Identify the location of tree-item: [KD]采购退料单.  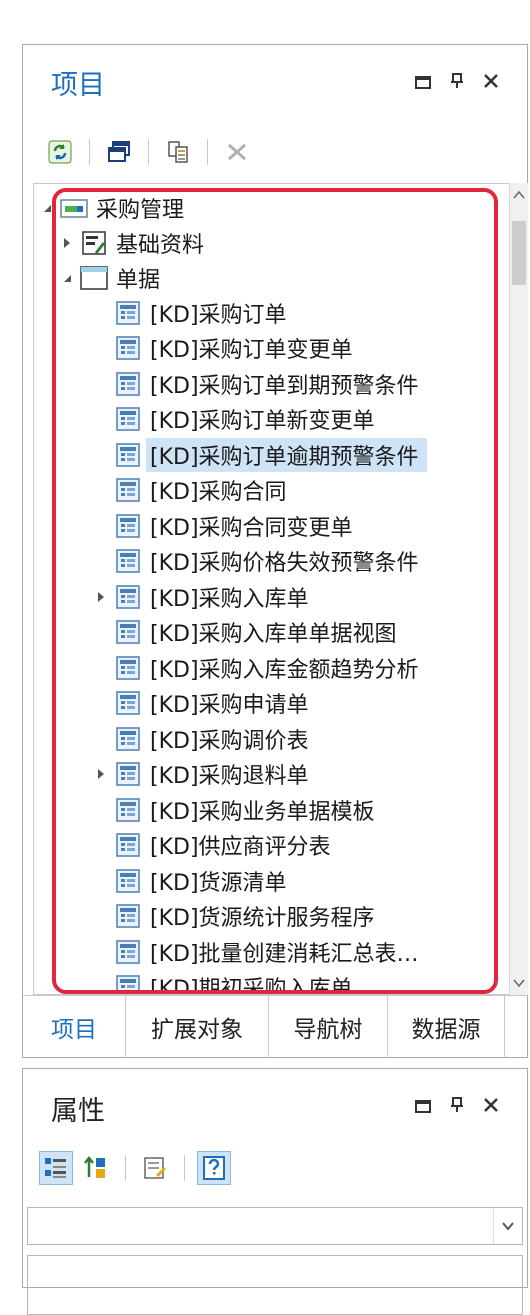
(205, 774).